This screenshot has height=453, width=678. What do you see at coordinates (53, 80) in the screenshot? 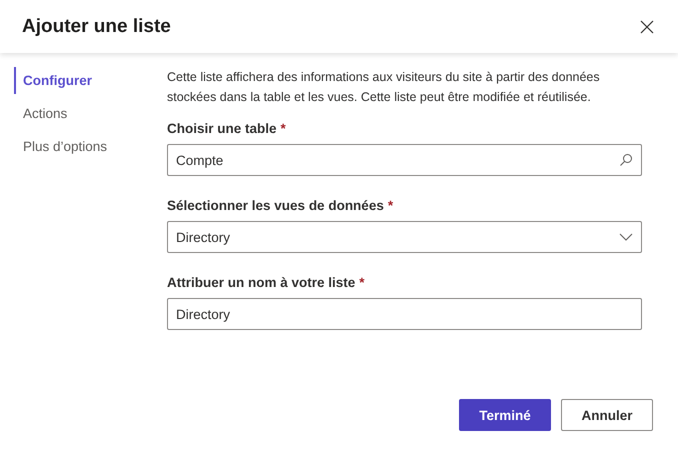
I see `nav-tab: Configurer` at bounding box center [53, 80].